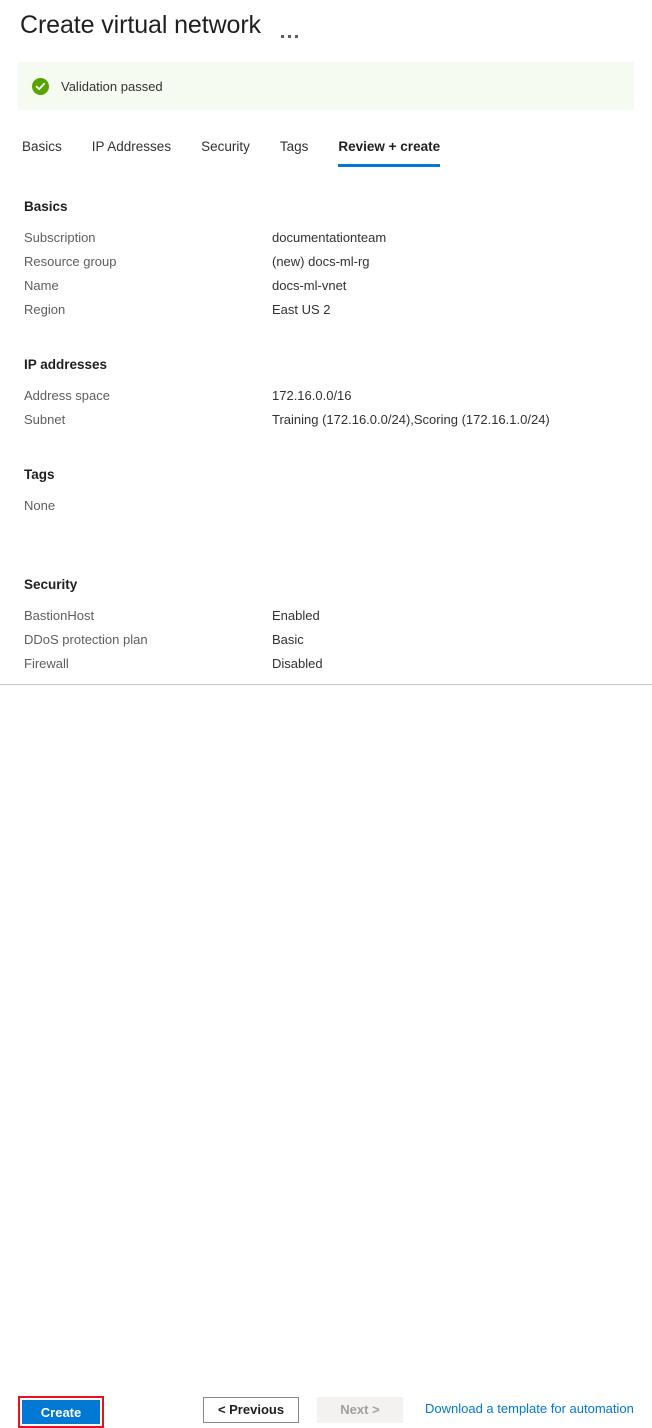 The width and height of the screenshot is (652, 1428). I want to click on tab-tags: Tags, so click(294, 152).